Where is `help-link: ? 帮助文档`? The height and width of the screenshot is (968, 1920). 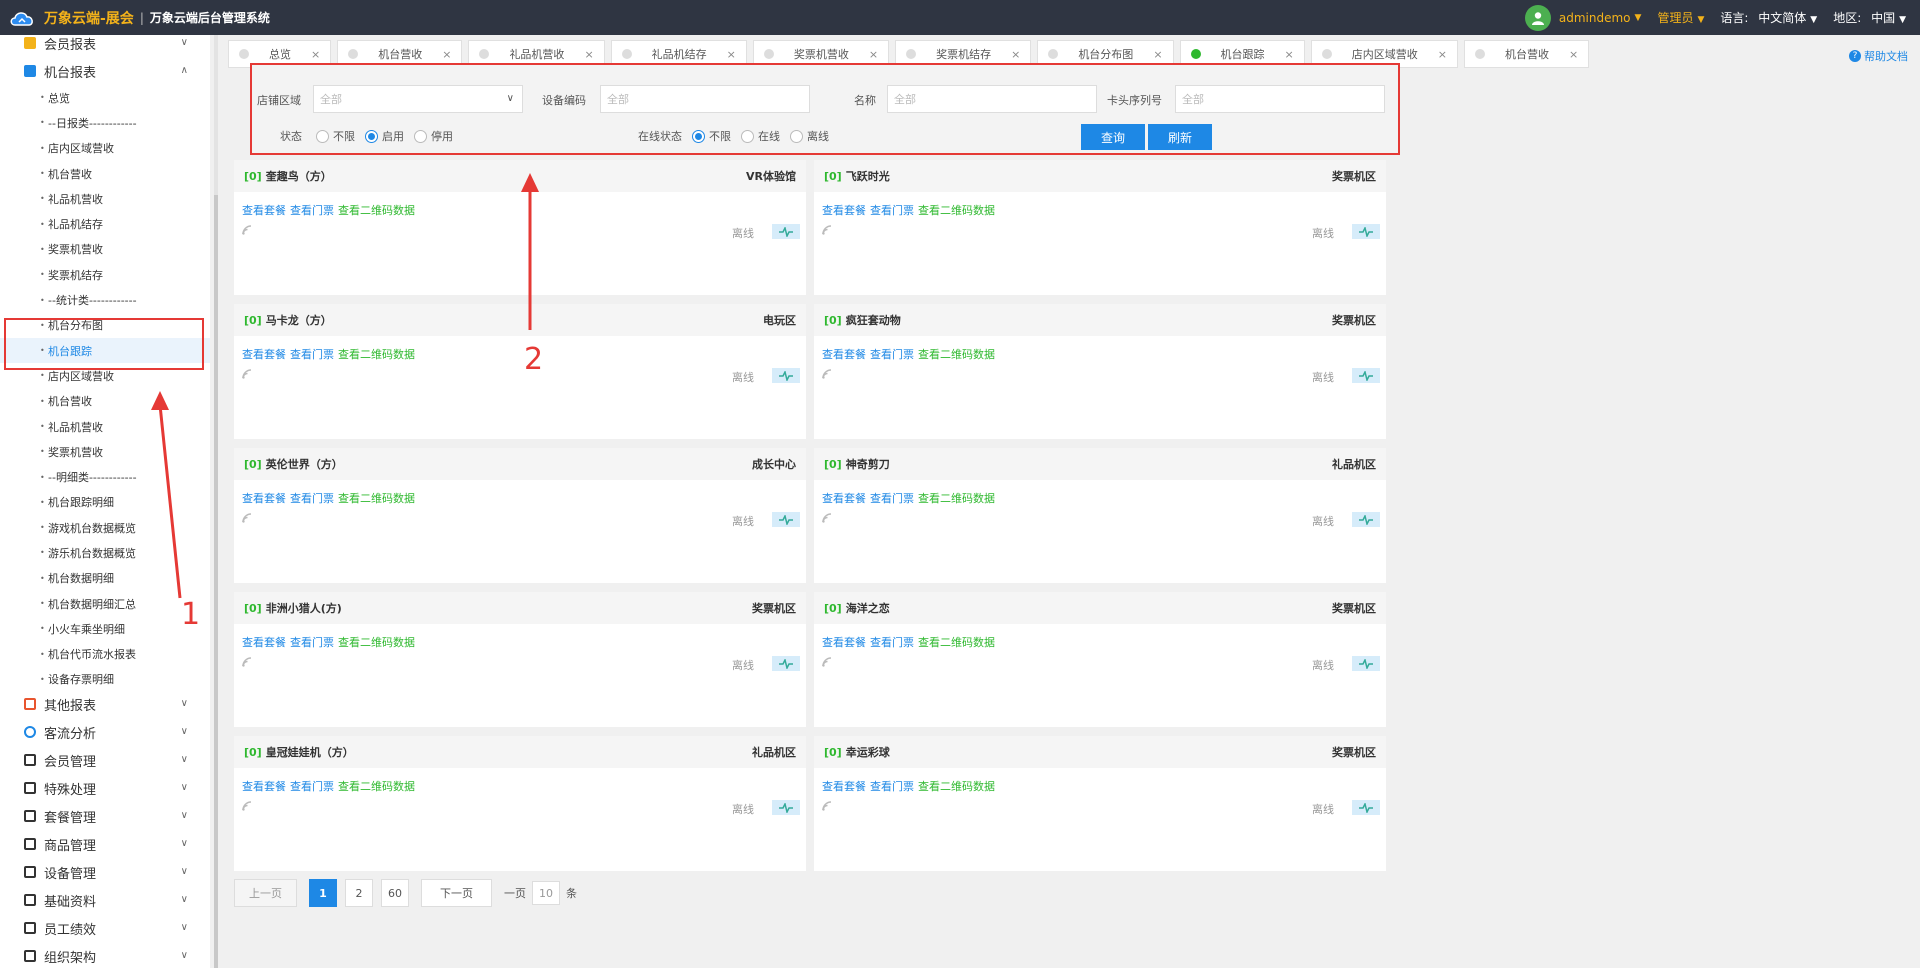 help-link: ? 帮助文档 is located at coordinates (1878, 56).